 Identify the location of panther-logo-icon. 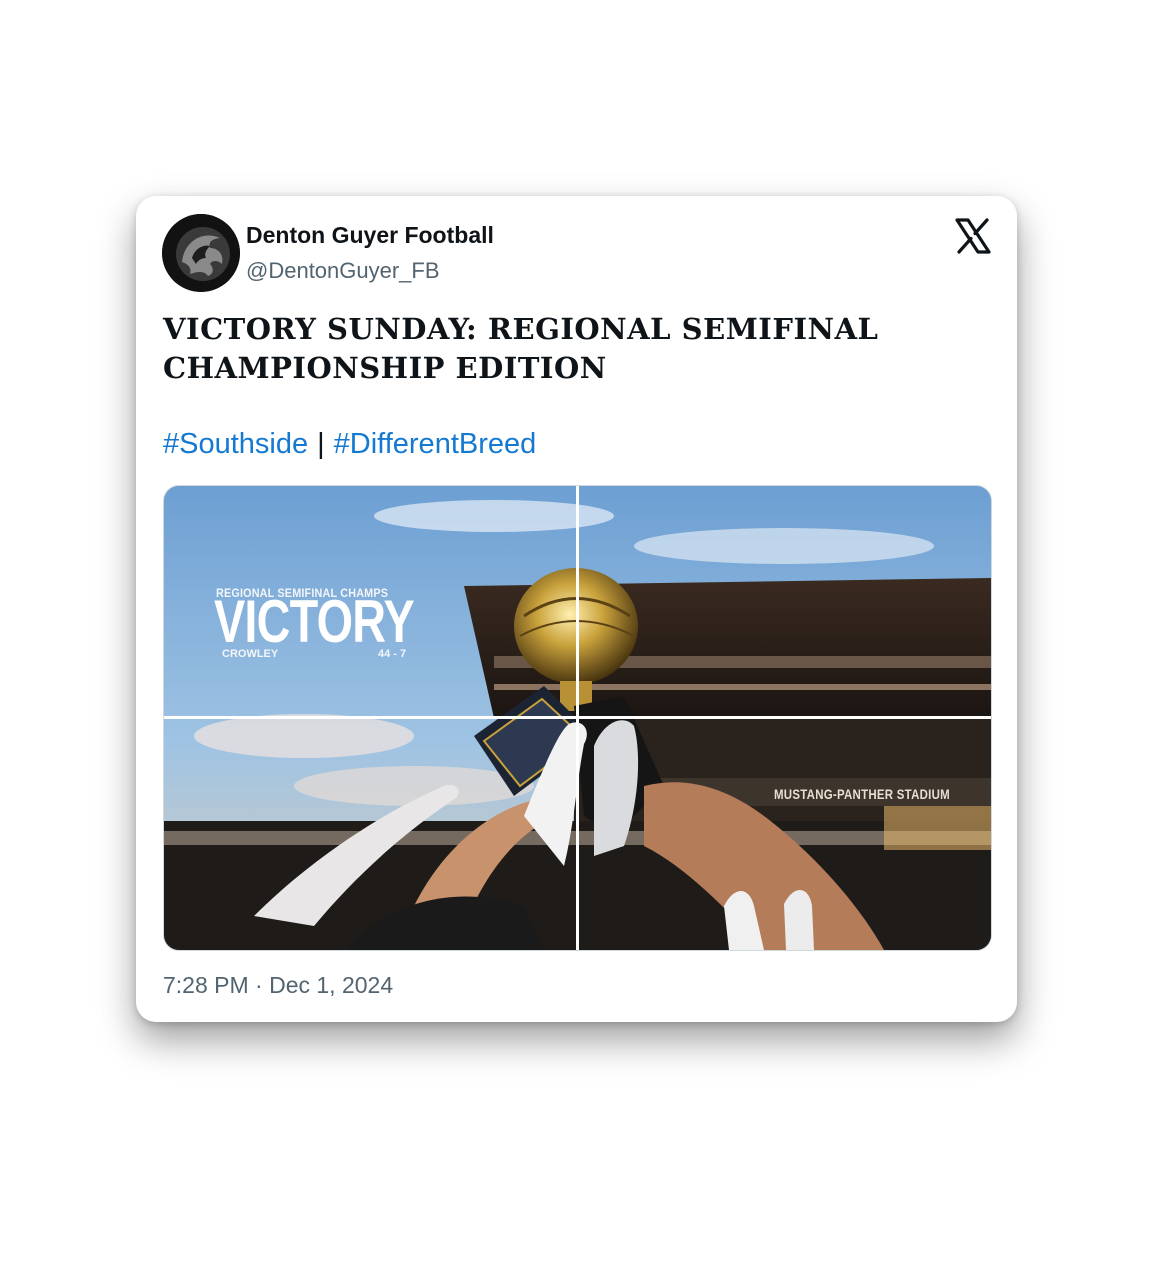
(201, 253).